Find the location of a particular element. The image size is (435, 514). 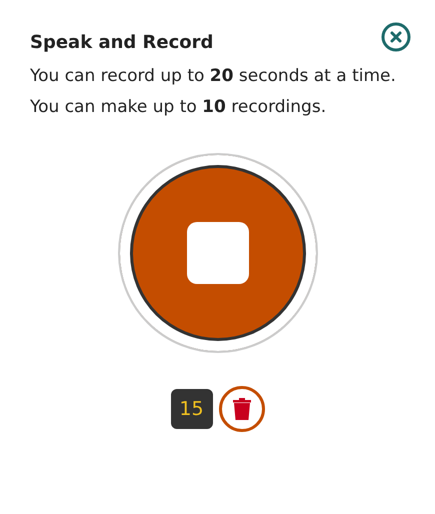

recording-count: 15 is located at coordinates (191, 409).